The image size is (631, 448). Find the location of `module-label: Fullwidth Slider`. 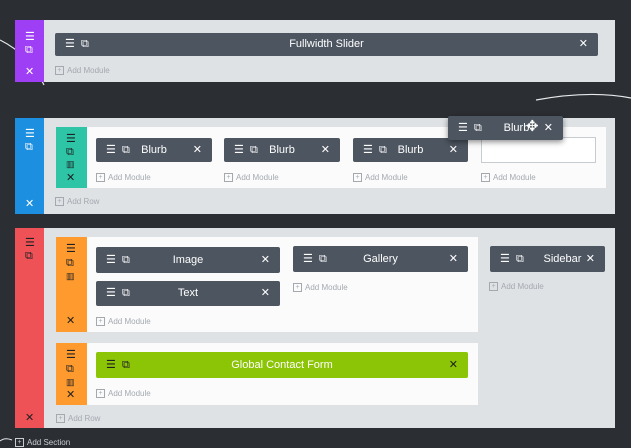

module-label: Fullwidth Slider is located at coordinates (326, 44).